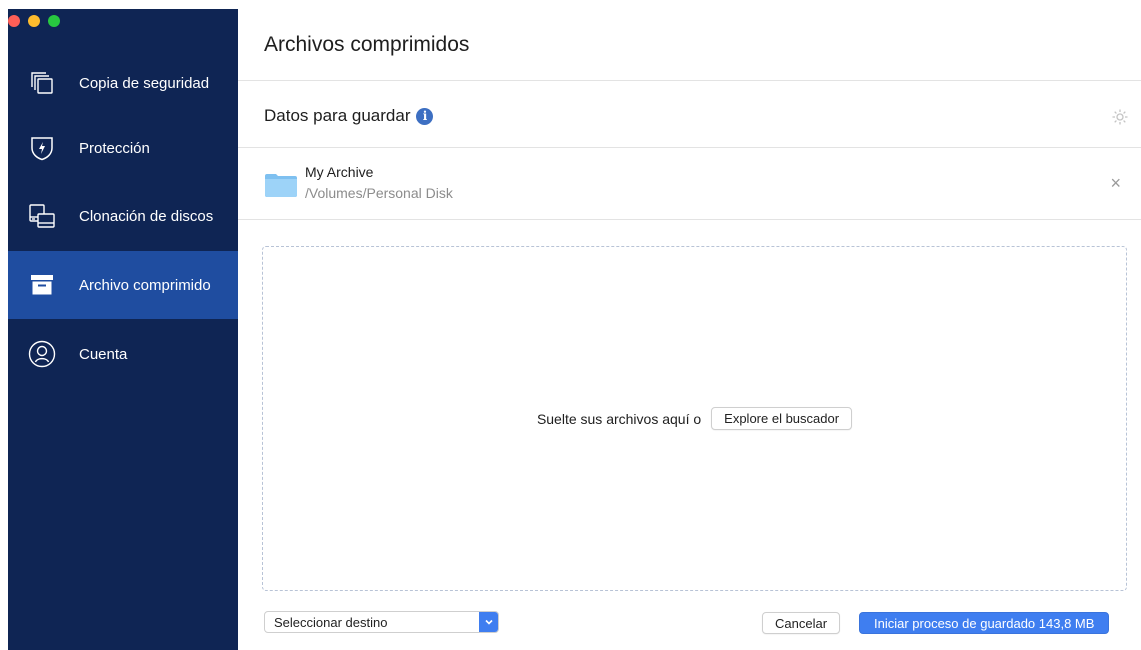  I want to click on sidebar-item-label: Clonación de discos, so click(146, 216).